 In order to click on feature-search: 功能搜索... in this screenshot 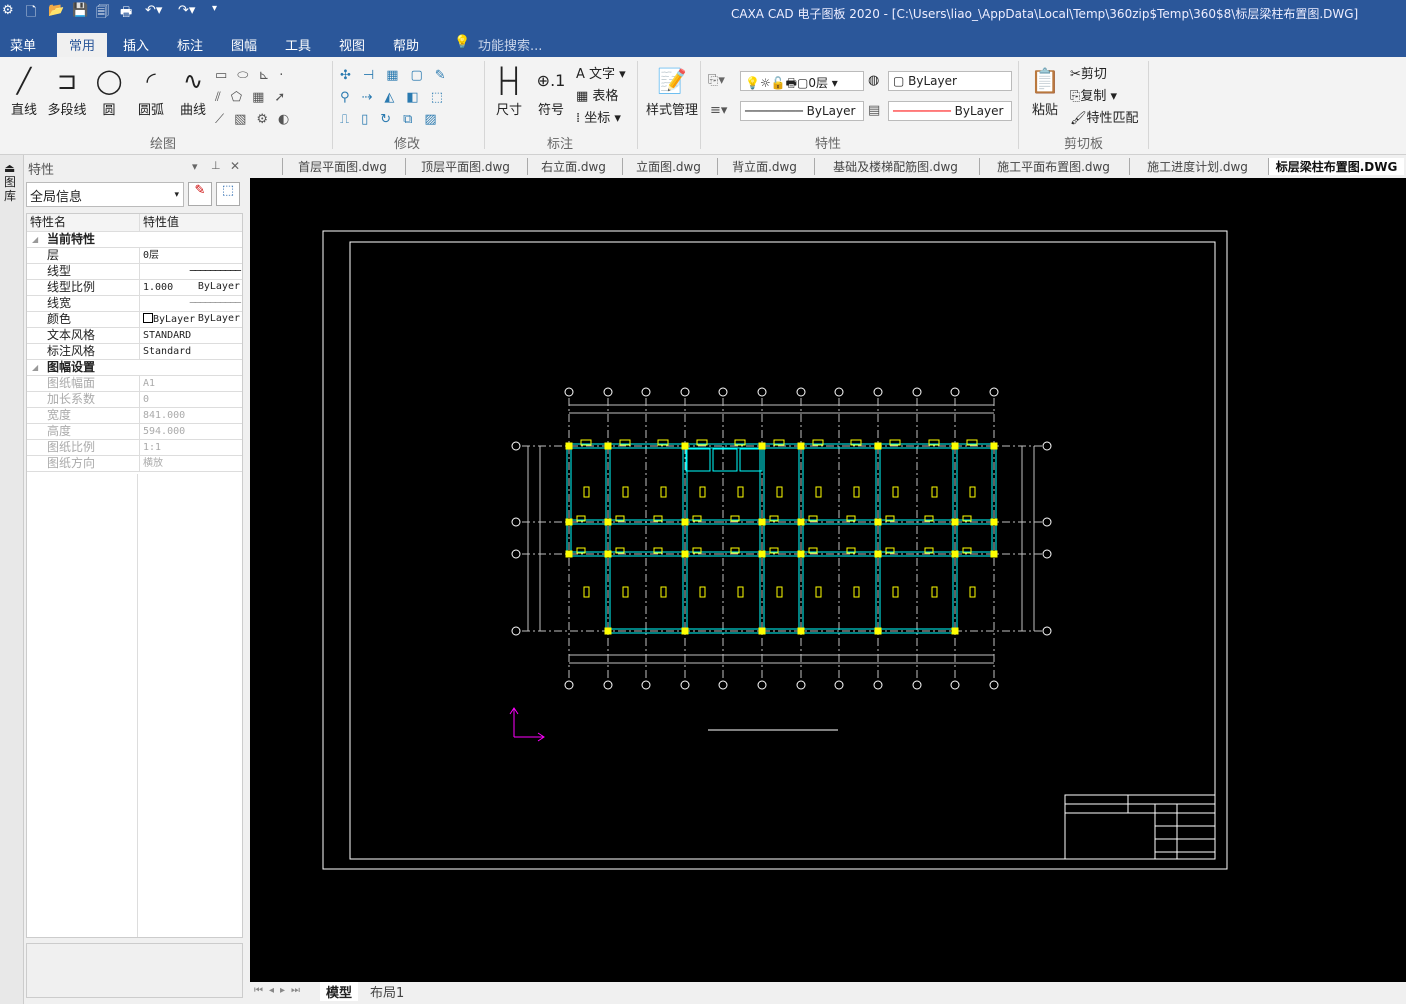, I will do `click(510, 44)`.